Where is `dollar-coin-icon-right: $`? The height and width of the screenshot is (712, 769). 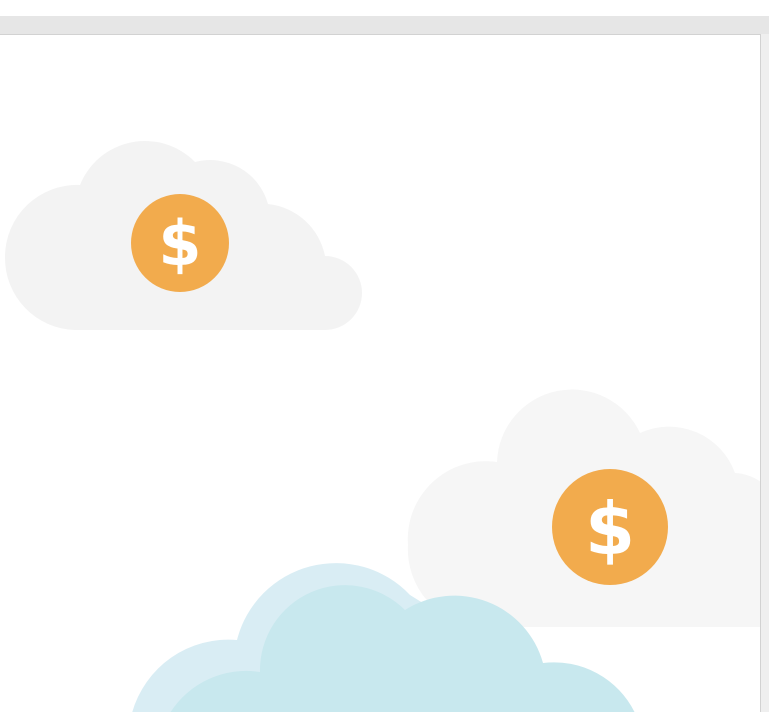 dollar-coin-icon-right: $ is located at coordinates (610, 527).